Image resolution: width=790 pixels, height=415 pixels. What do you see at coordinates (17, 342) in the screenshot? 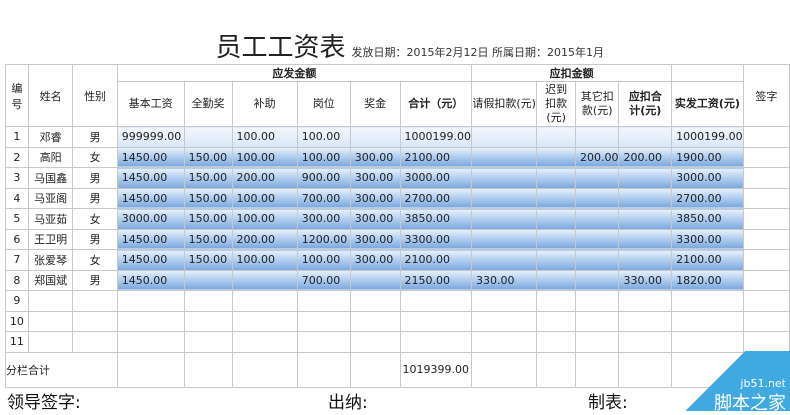
I see `cell: 11` at bounding box center [17, 342].